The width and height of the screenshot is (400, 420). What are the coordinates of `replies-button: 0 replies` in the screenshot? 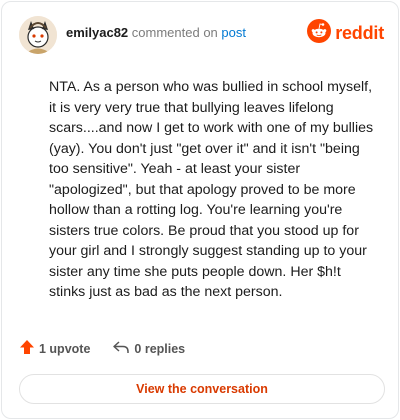 It's located at (148, 348).